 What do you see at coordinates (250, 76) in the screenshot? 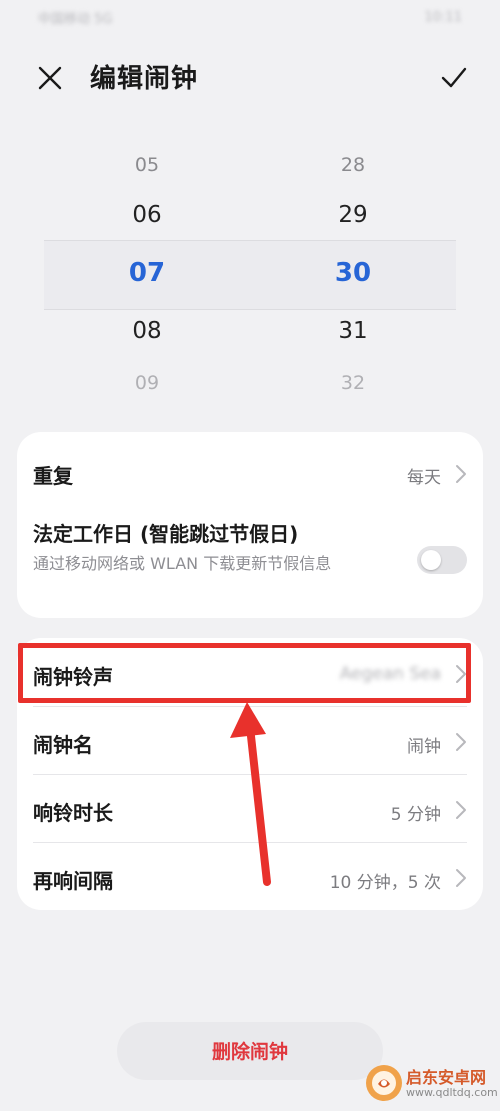
I see `header: 编辑闹钟` at bounding box center [250, 76].